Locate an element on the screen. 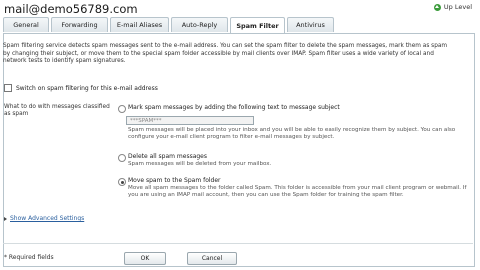 Image resolution: width=480 pixels, height=270 pixels. up-level-label: Up Level is located at coordinates (457, 7).